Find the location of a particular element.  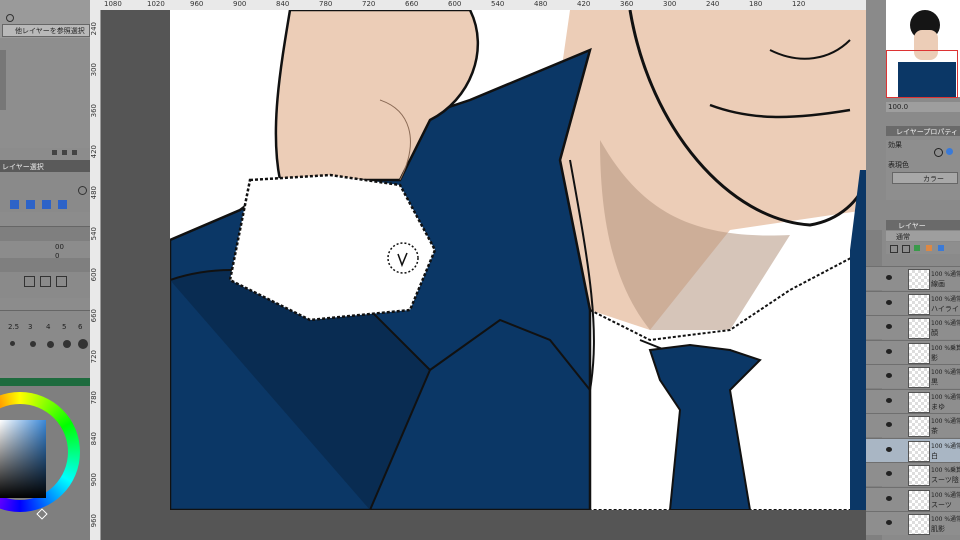

ruler-top-label: 600 is located at coordinates (455, 4).